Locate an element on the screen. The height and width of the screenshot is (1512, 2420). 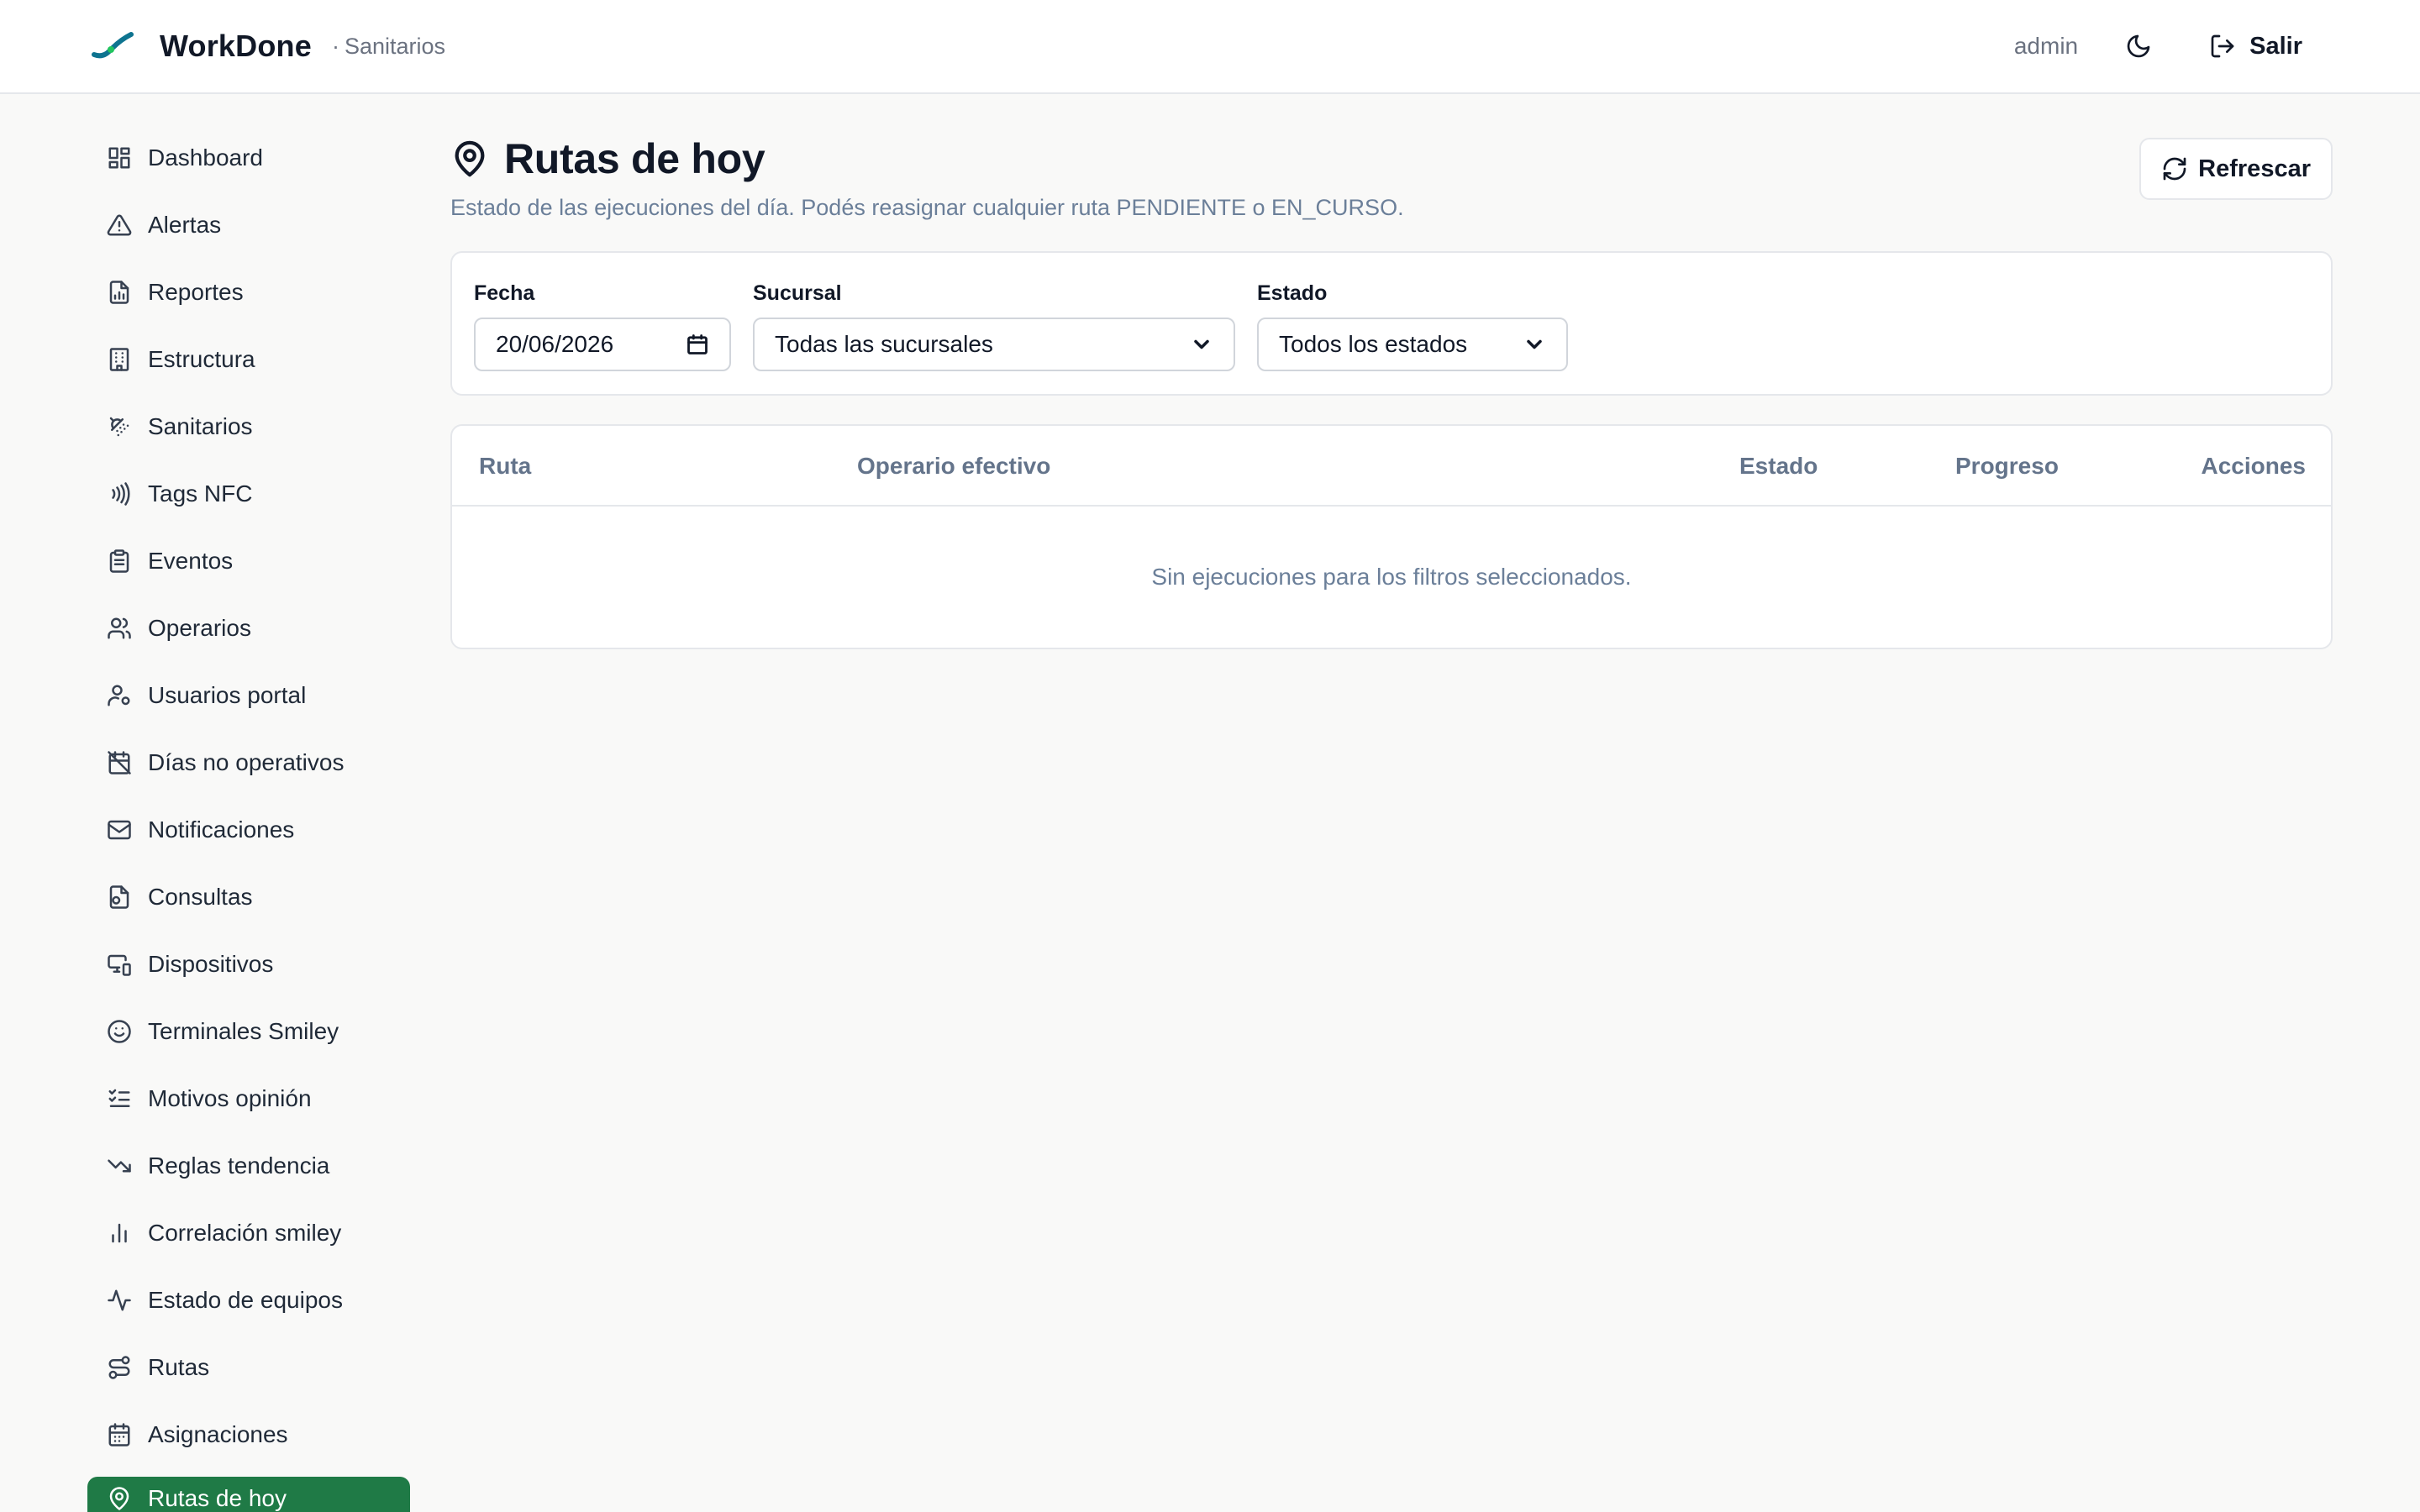
branch-select: Todas las sucursales is located at coordinates (994, 344).